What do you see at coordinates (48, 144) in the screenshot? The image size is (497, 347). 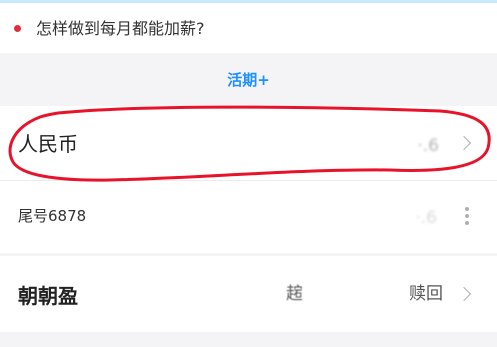 I see `account-label-rmb: 人民币` at bounding box center [48, 144].